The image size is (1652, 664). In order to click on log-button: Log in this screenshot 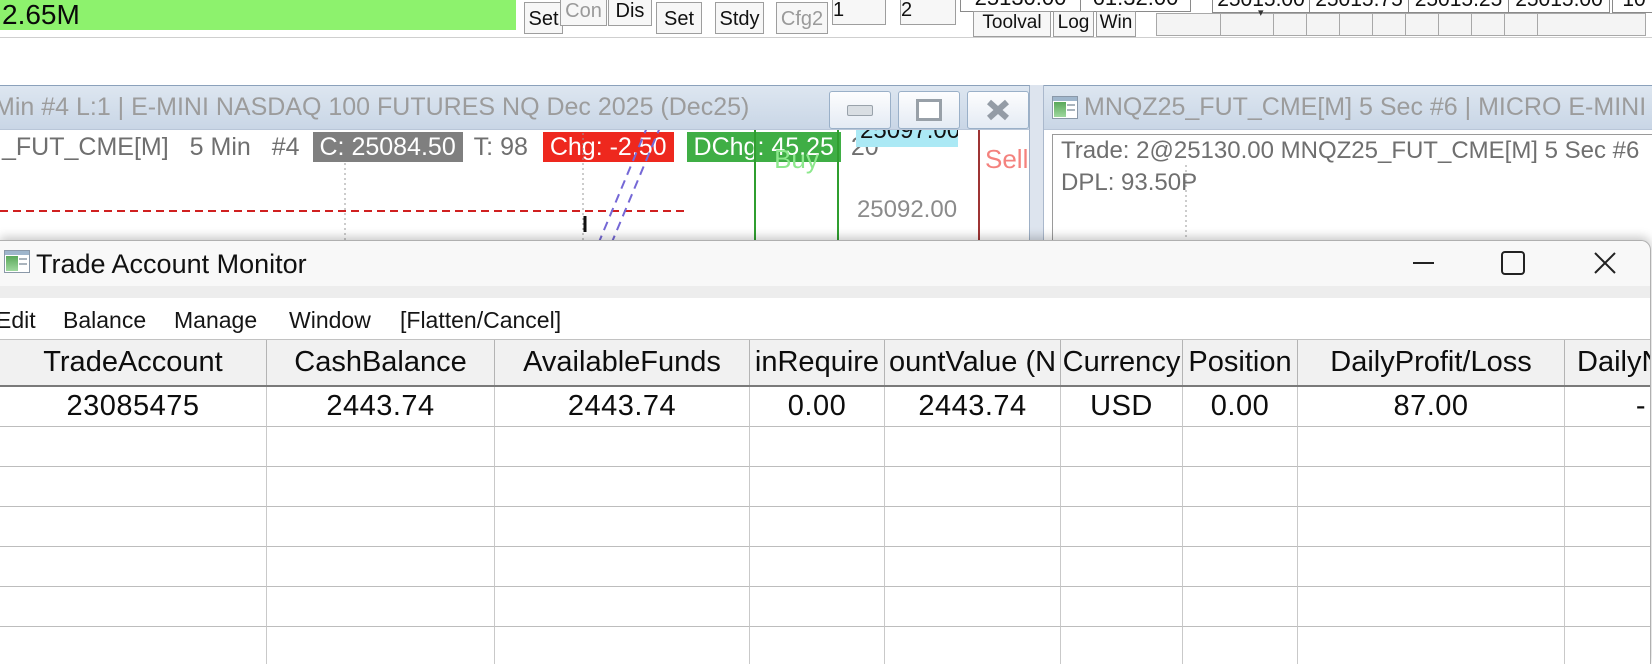, I will do `click(1073, 24)`.